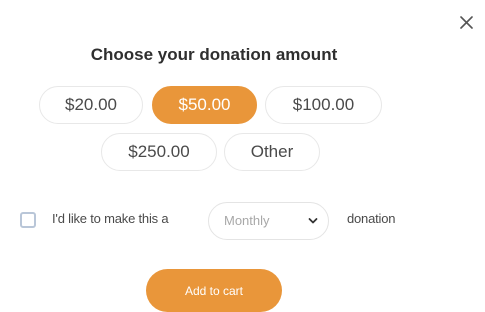 This screenshot has height=312, width=485. What do you see at coordinates (313, 221) in the screenshot?
I see `chevron-down-icon` at bounding box center [313, 221].